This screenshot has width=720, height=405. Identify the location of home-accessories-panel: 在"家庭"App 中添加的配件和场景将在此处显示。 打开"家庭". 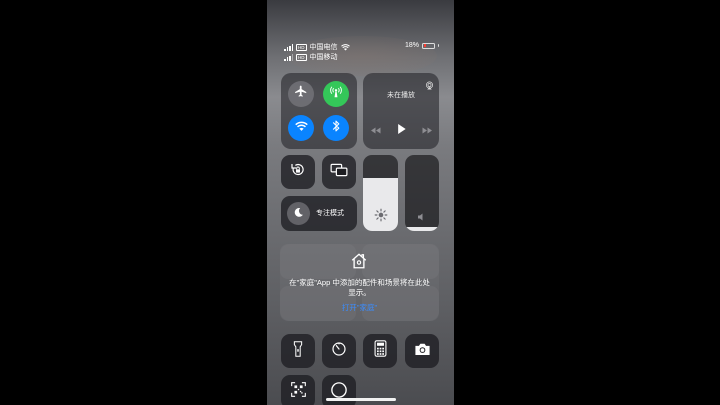
(359, 282).